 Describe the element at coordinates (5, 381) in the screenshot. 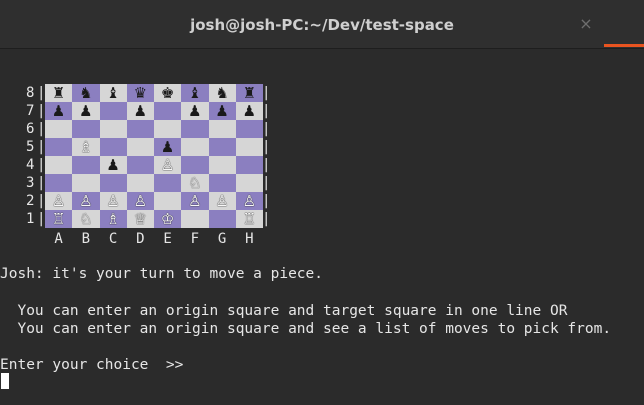

I see `text-cursor` at that location.